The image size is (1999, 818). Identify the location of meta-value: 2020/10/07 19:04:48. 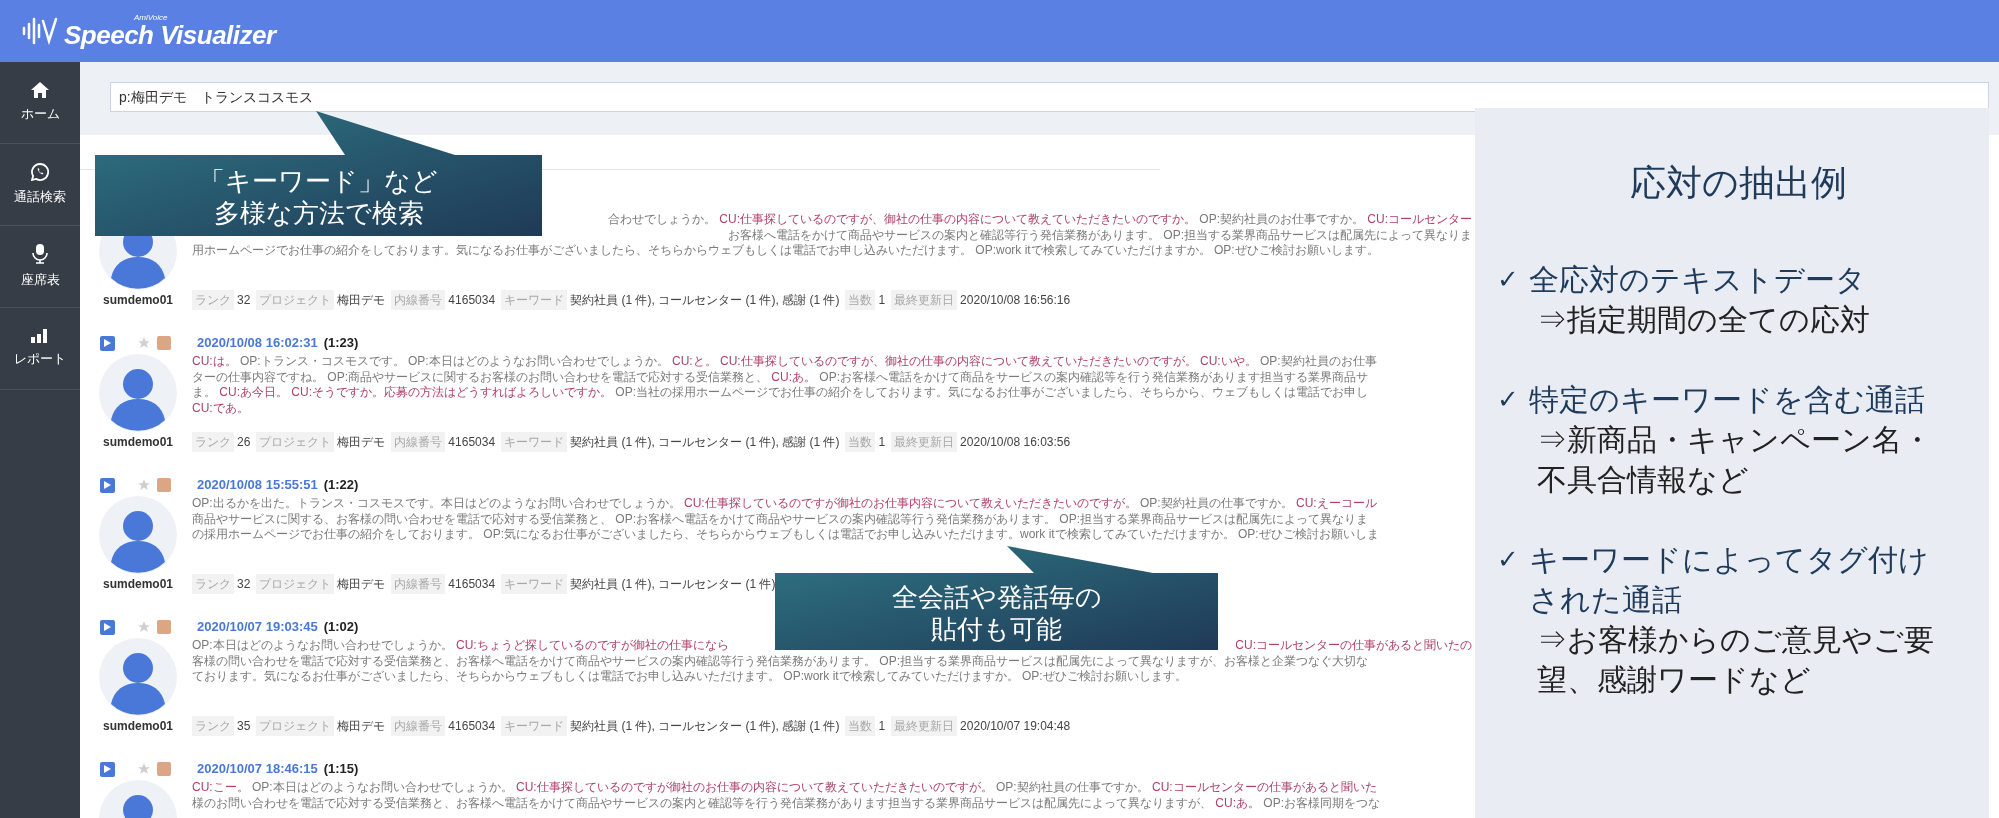
(1015, 726).